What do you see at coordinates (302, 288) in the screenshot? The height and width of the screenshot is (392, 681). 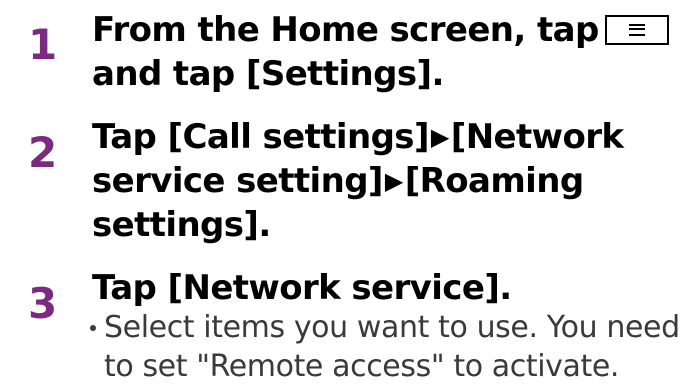 I see `step-instruction: Tap [Network service].` at bounding box center [302, 288].